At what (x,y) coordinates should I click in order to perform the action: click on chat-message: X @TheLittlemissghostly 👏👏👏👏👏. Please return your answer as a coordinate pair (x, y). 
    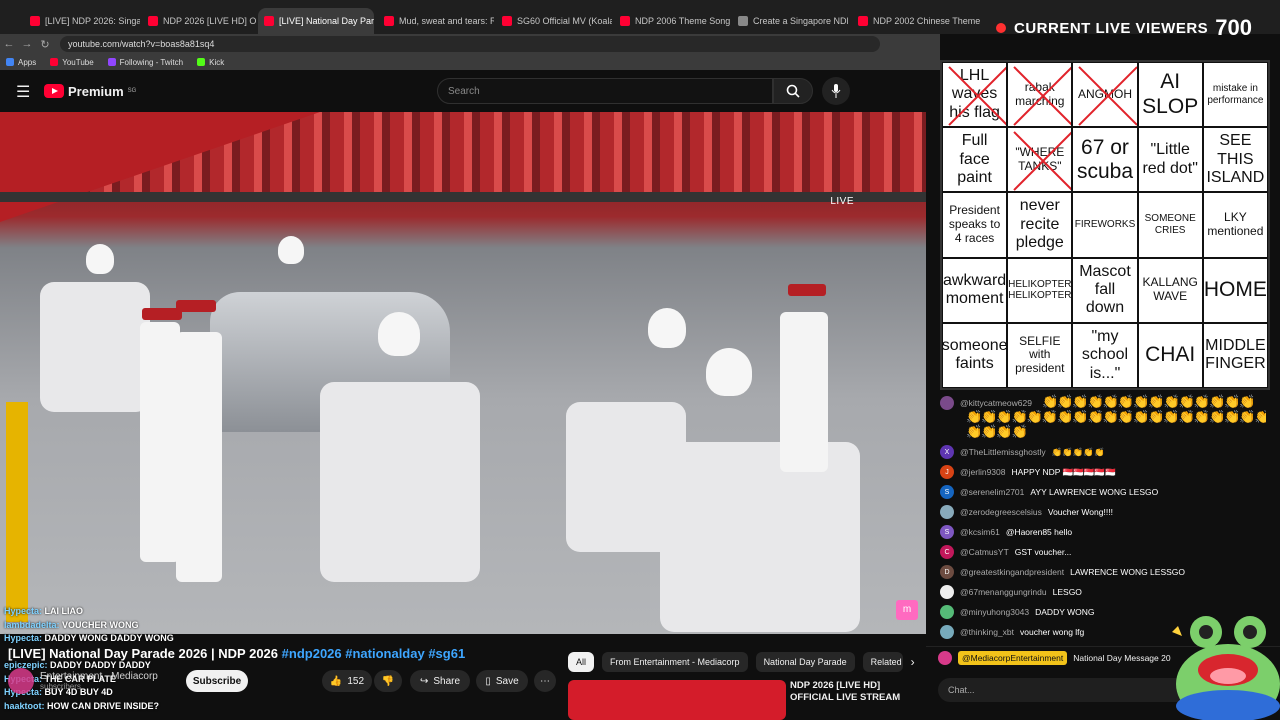
    Looking at the image, I should click on (1022, 452).